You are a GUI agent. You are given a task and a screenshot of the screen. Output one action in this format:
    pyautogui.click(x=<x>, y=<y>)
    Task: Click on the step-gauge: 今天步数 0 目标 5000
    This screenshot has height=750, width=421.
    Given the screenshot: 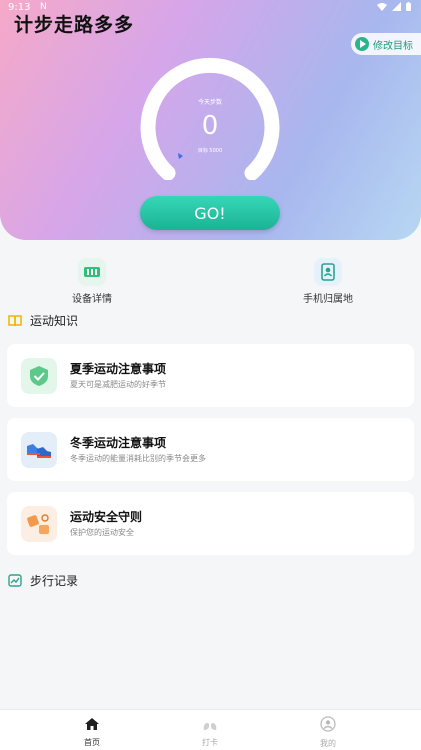 What is the action you would take?
    pyautogui.click(x=210, y=118)
    